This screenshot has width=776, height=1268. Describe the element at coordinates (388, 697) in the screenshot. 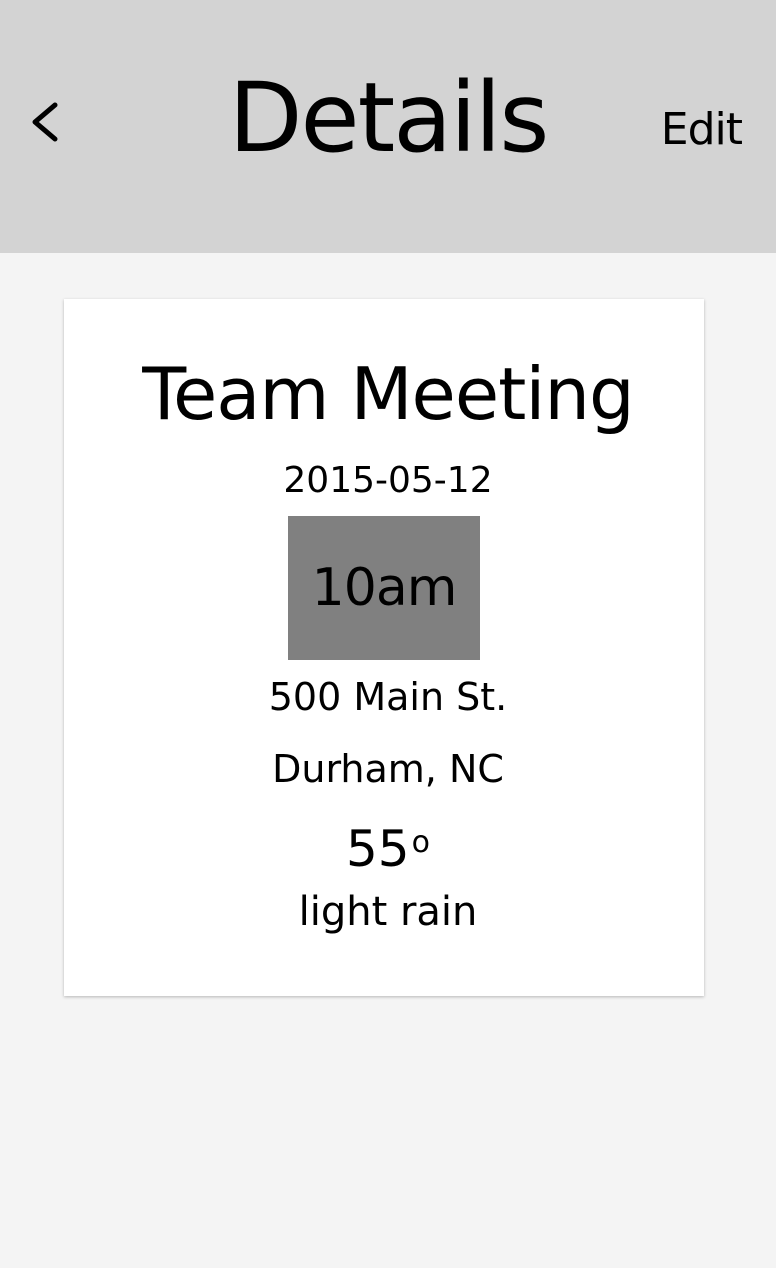

I see `event-address: 500 Main St.` at that location.